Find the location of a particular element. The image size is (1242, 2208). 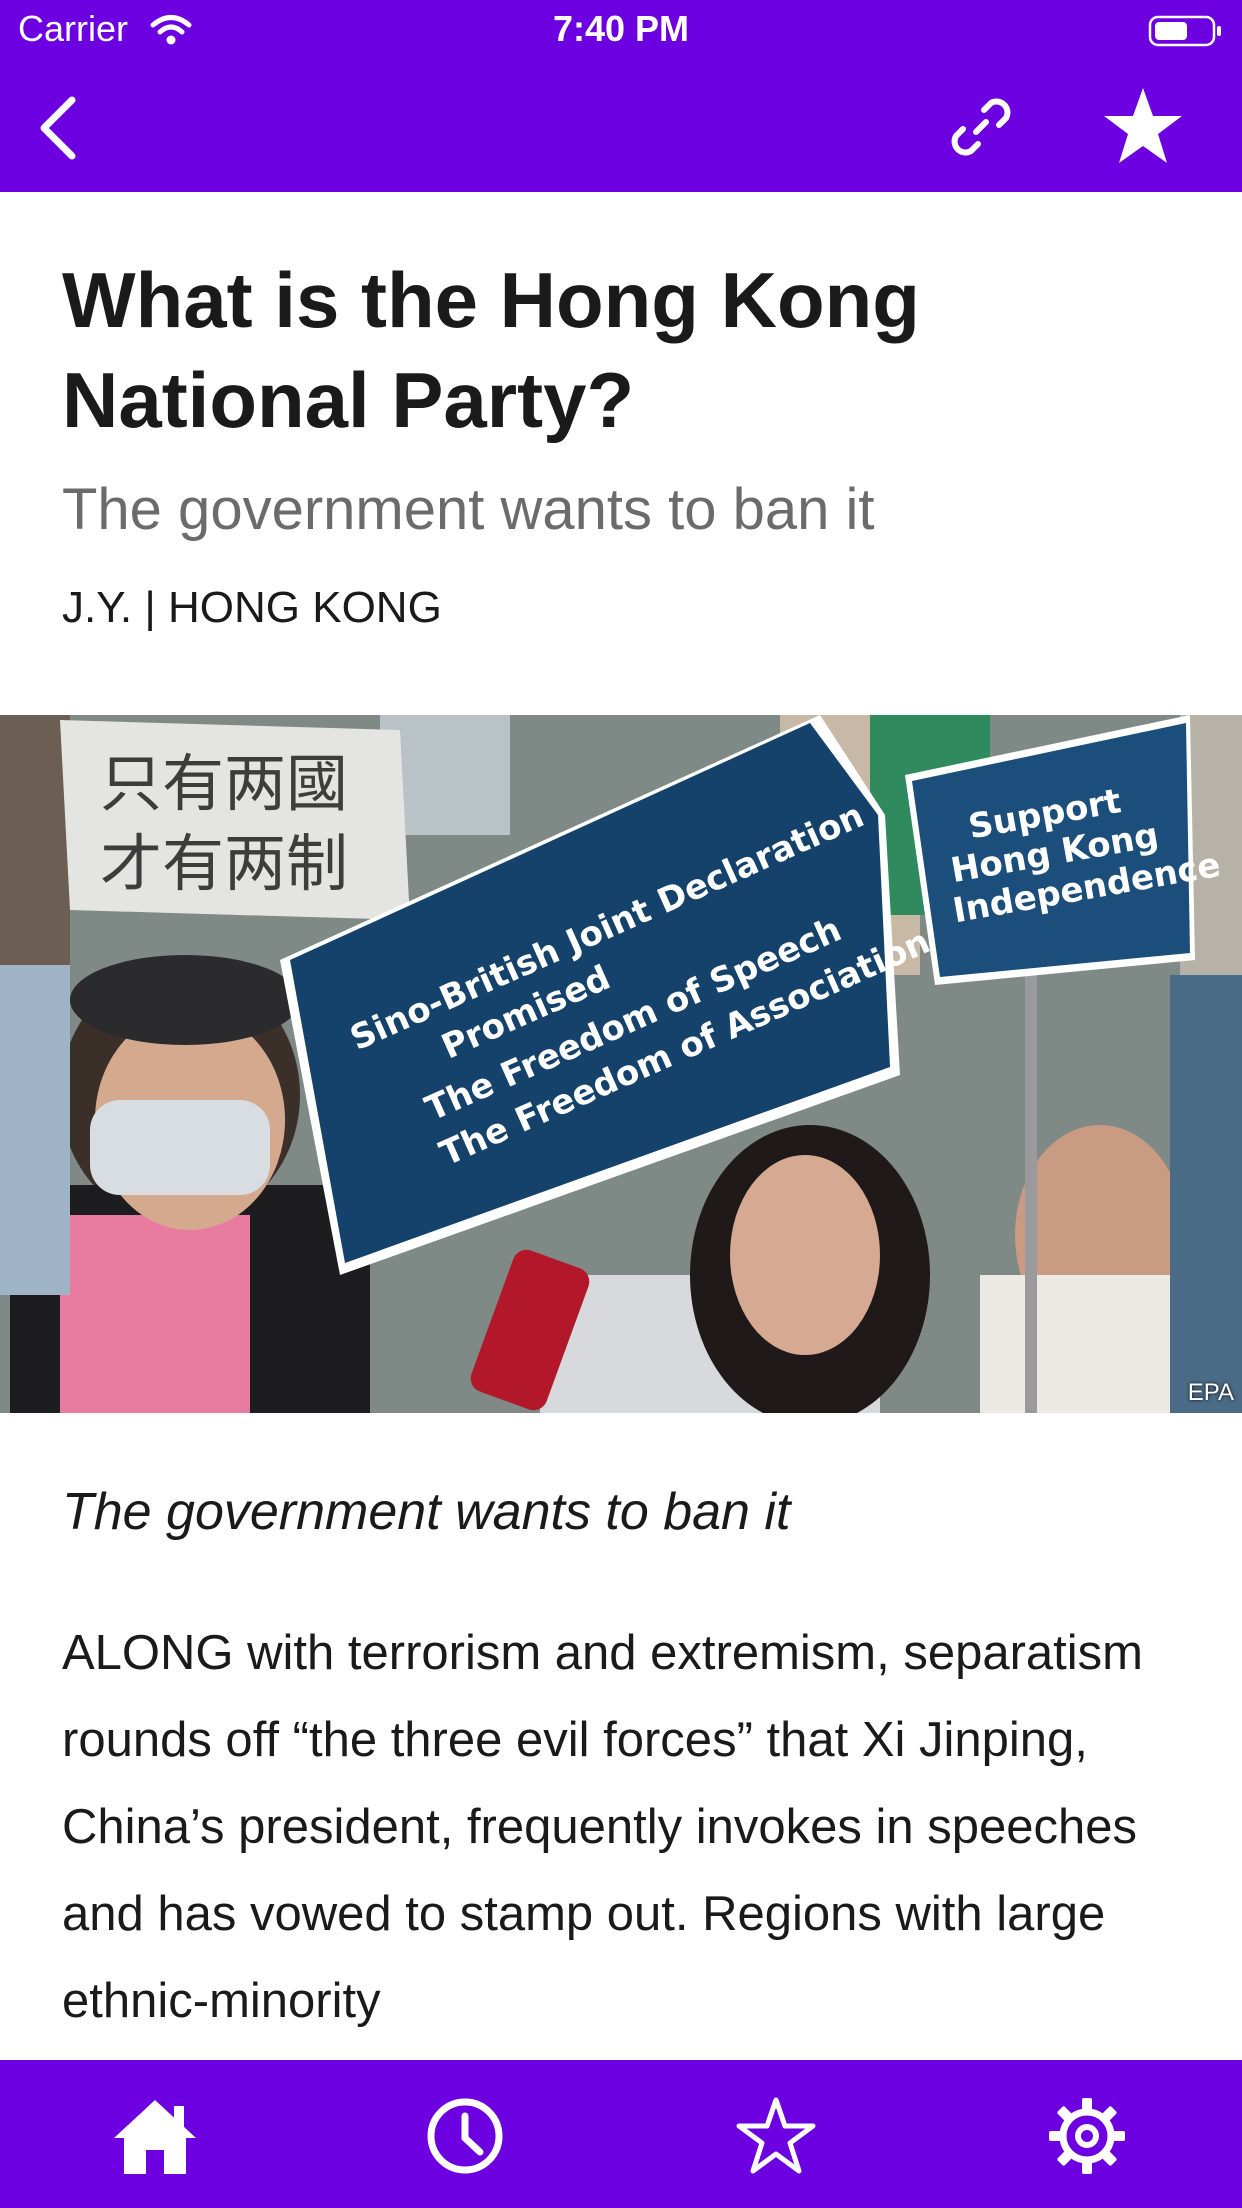

status-time: 7:40 PM is located at coordinates (621, 28).